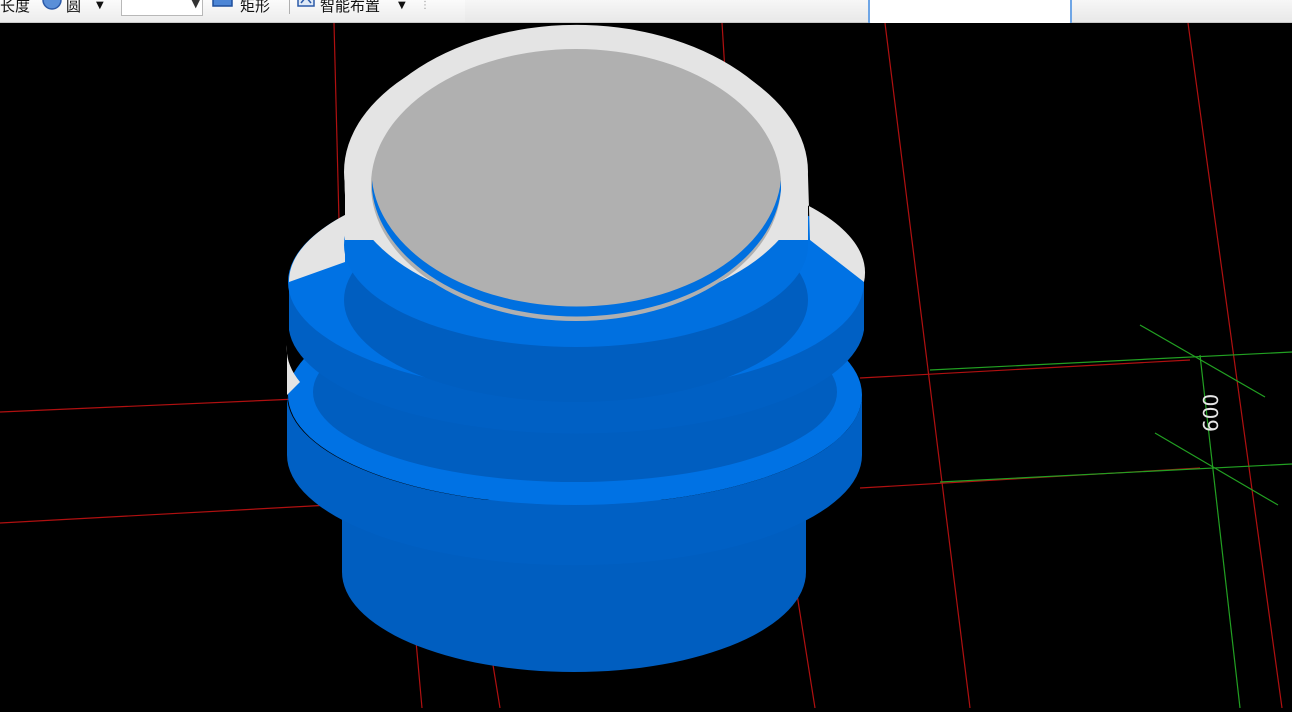 The width and height of the screenshot is (1292, 712). What do you see at coordinates (162, 8) in the screenshot?
I see `section-select: ▼` at bounding box center [162, 8].